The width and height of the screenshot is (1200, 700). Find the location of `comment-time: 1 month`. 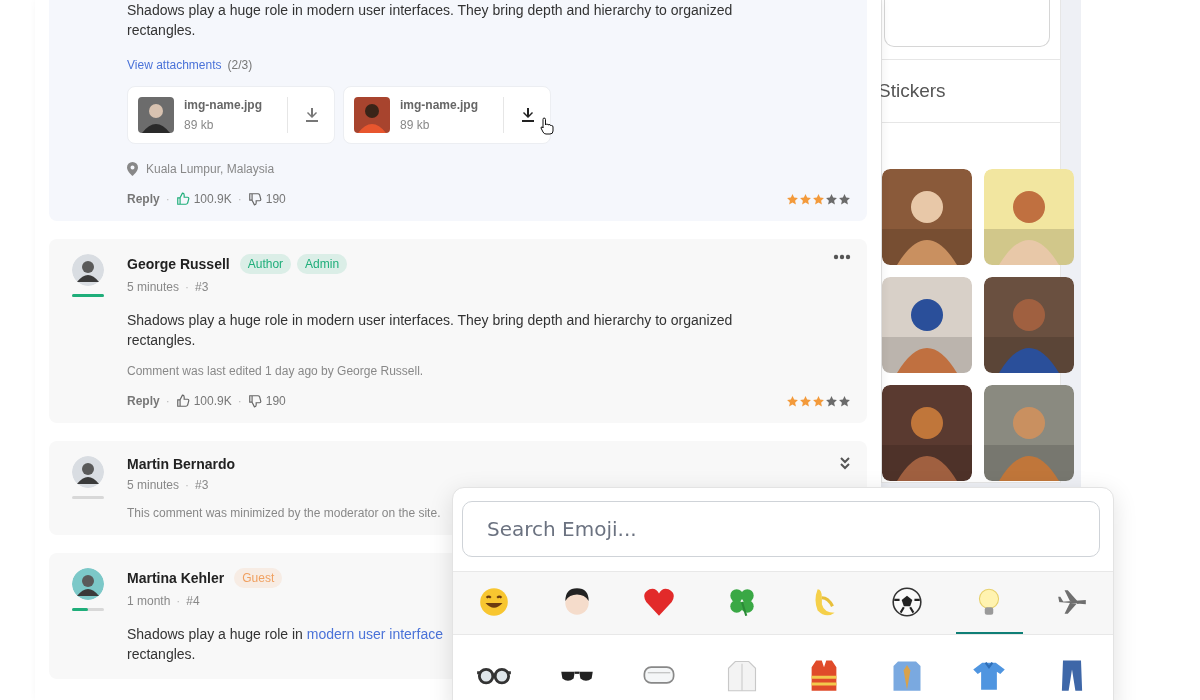

comment-time: 1 month is located at coordinates (149, 601).